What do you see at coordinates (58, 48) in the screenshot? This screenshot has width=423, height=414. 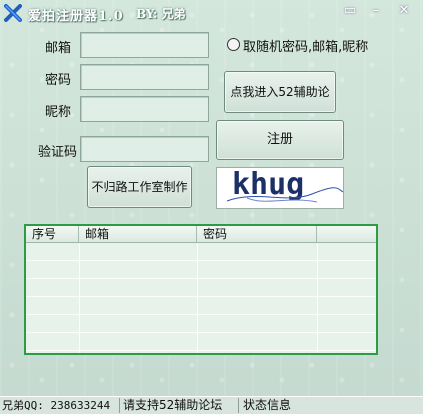 I see `email-label: 邮箱` at bounding box center [58, 48].